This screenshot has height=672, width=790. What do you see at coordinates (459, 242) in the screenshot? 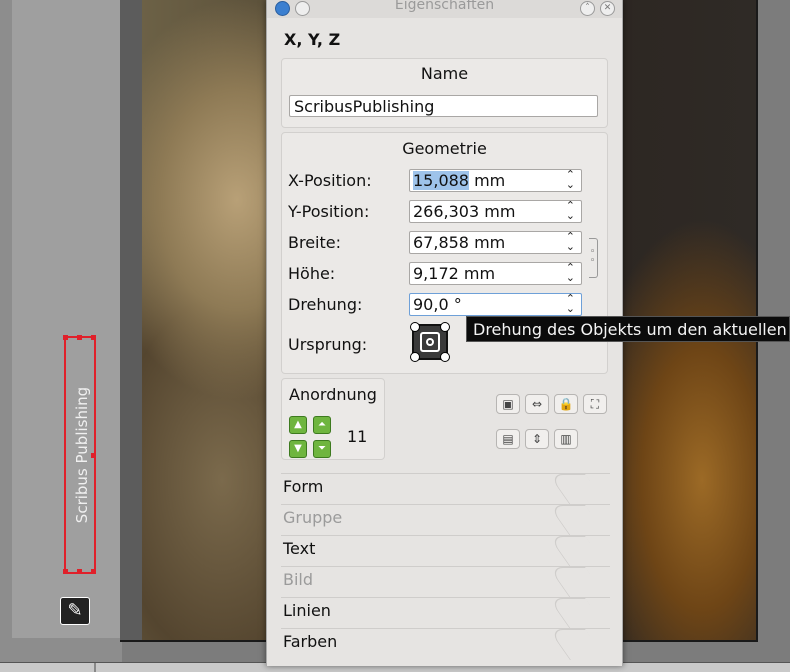
I see `width-value: 67,858 mm` at bounding box center [459, 242].